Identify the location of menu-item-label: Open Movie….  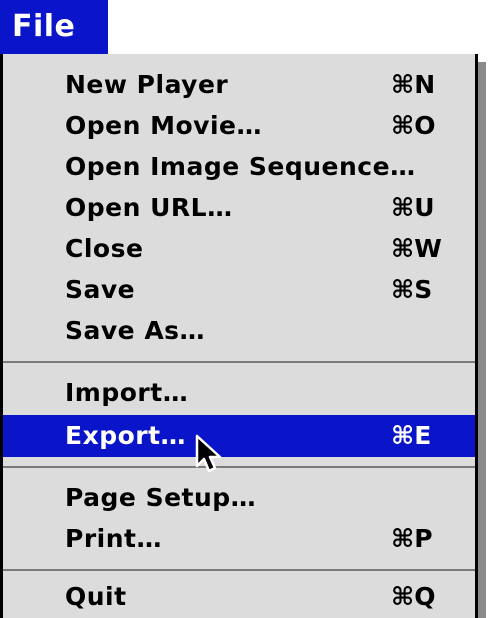
(163, 125).